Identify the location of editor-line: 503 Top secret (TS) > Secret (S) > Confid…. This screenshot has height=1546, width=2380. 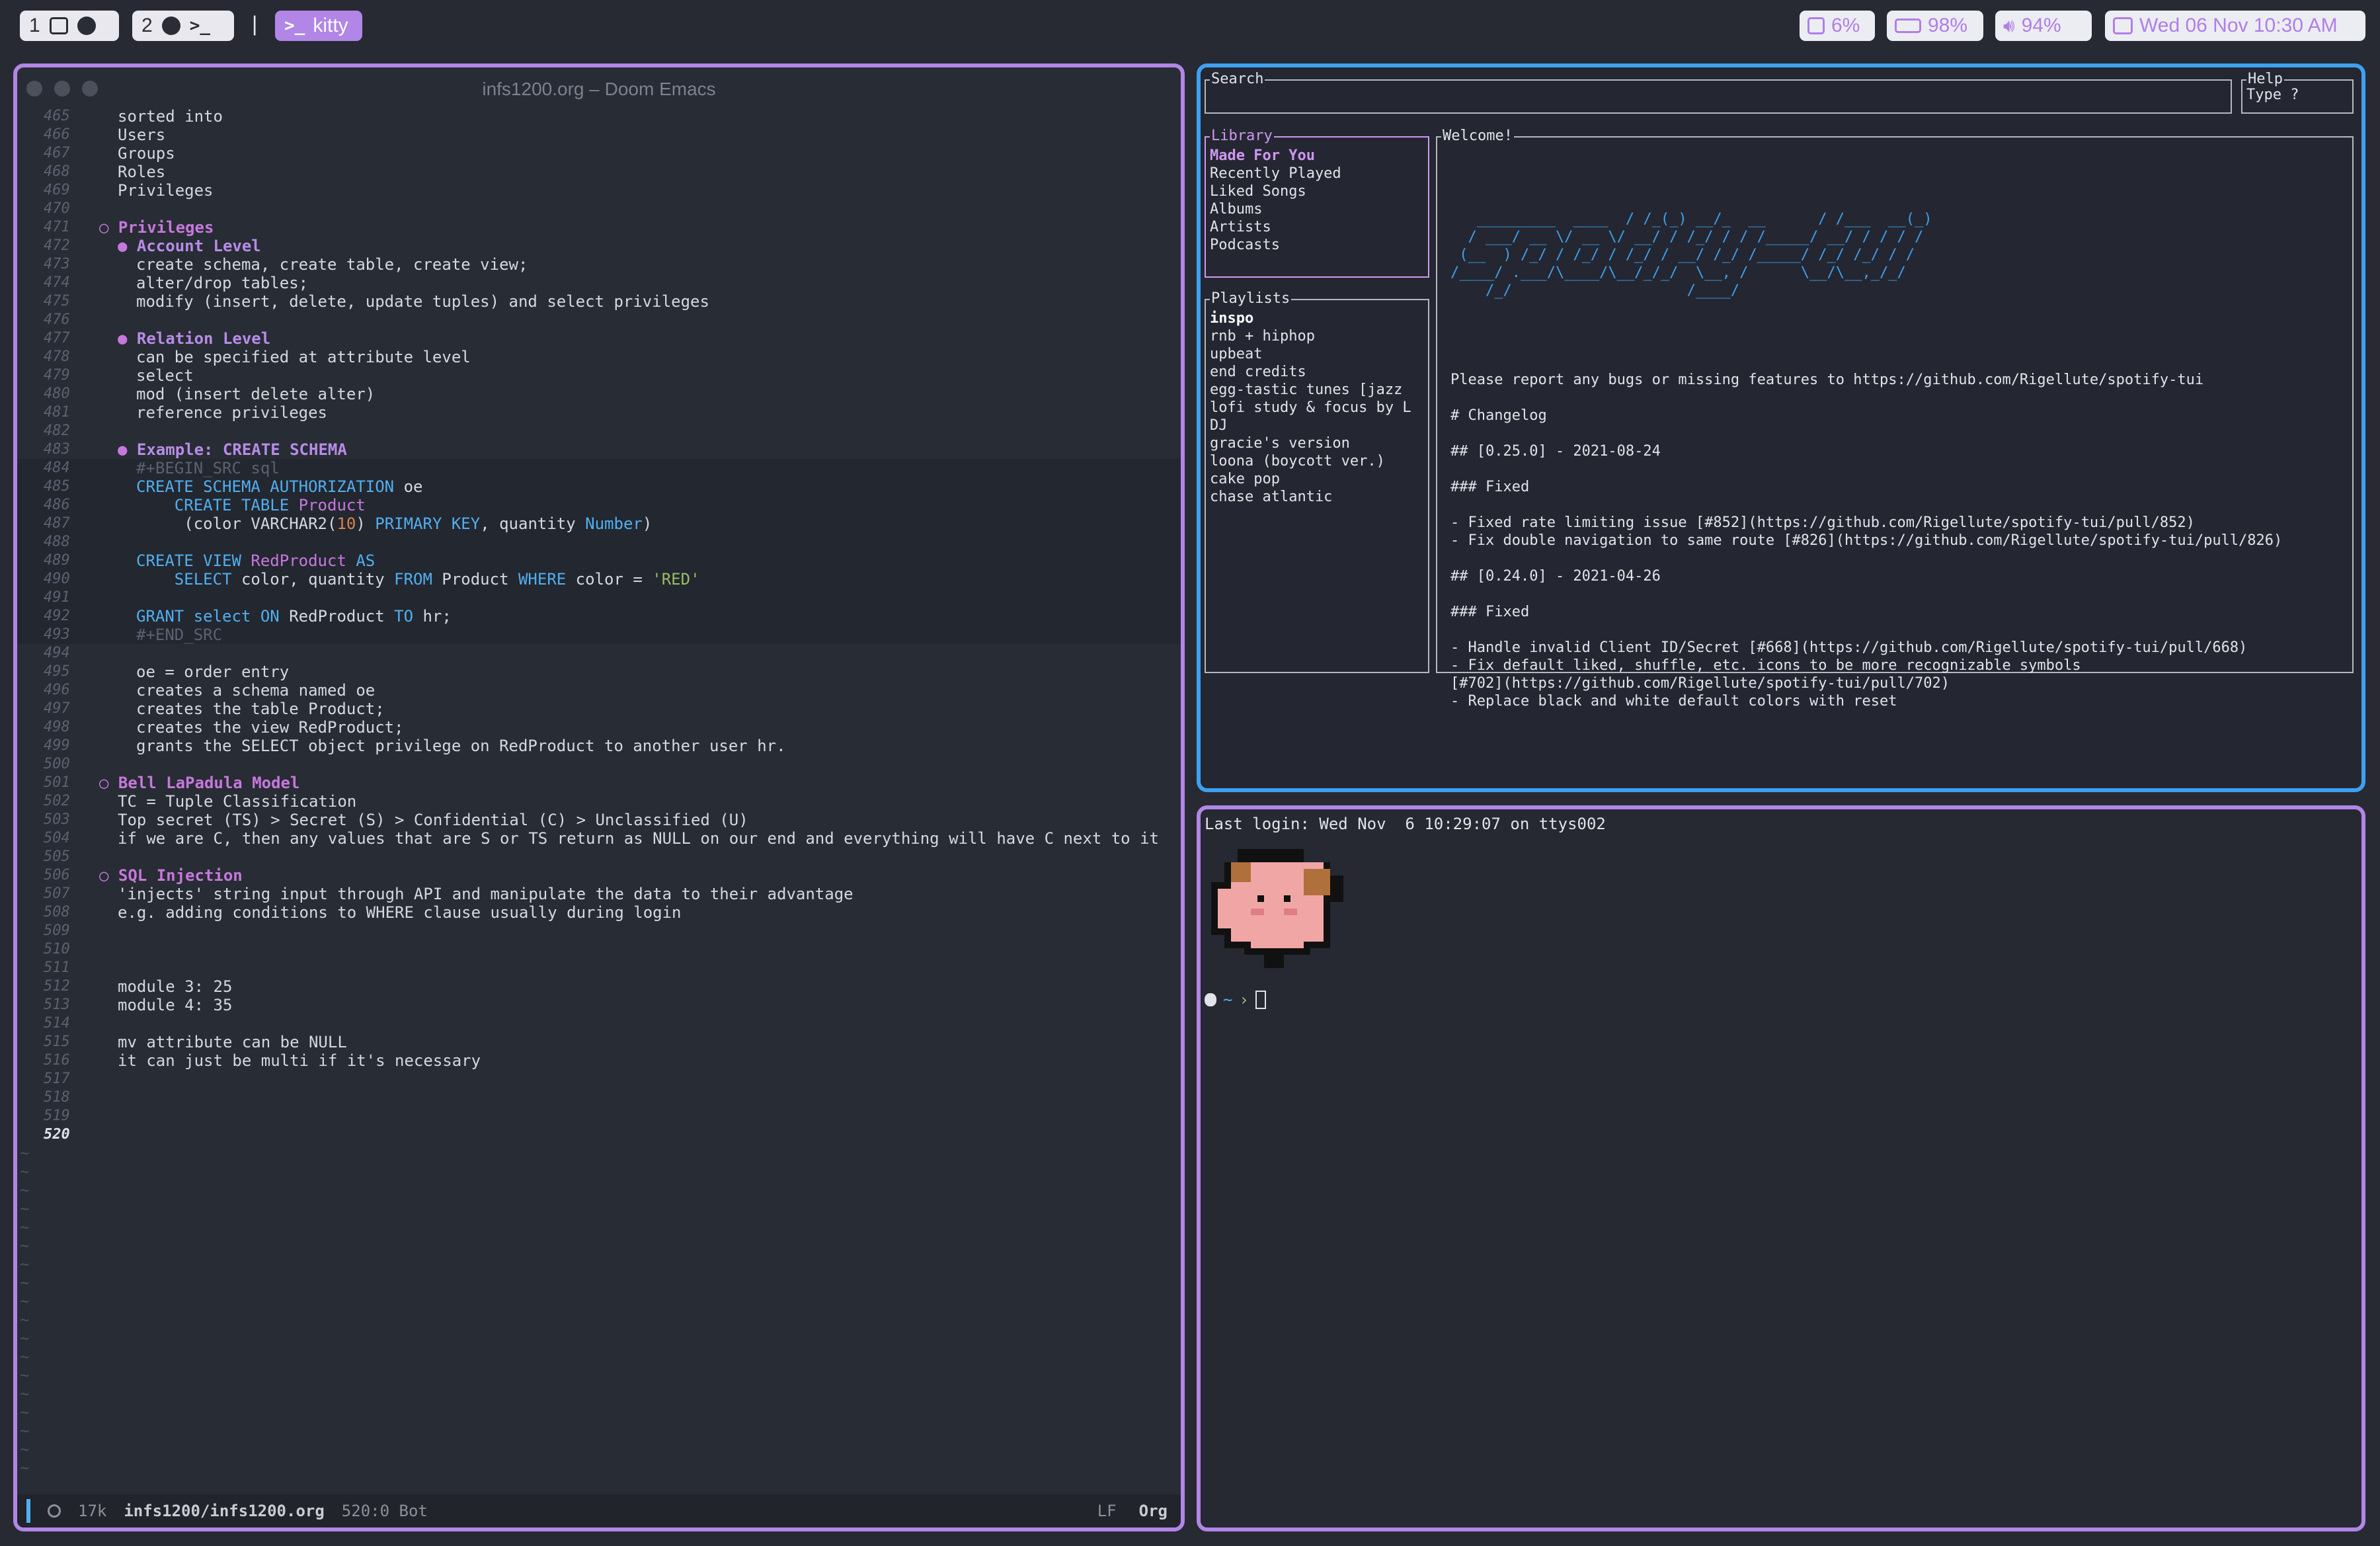
(599, 820).